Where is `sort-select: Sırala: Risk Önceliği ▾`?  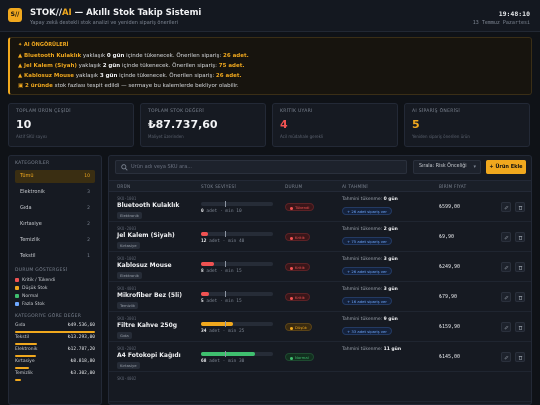
sort-select: Sırala: Risk Önceliği ▾ is located at coordinates (447, 167).